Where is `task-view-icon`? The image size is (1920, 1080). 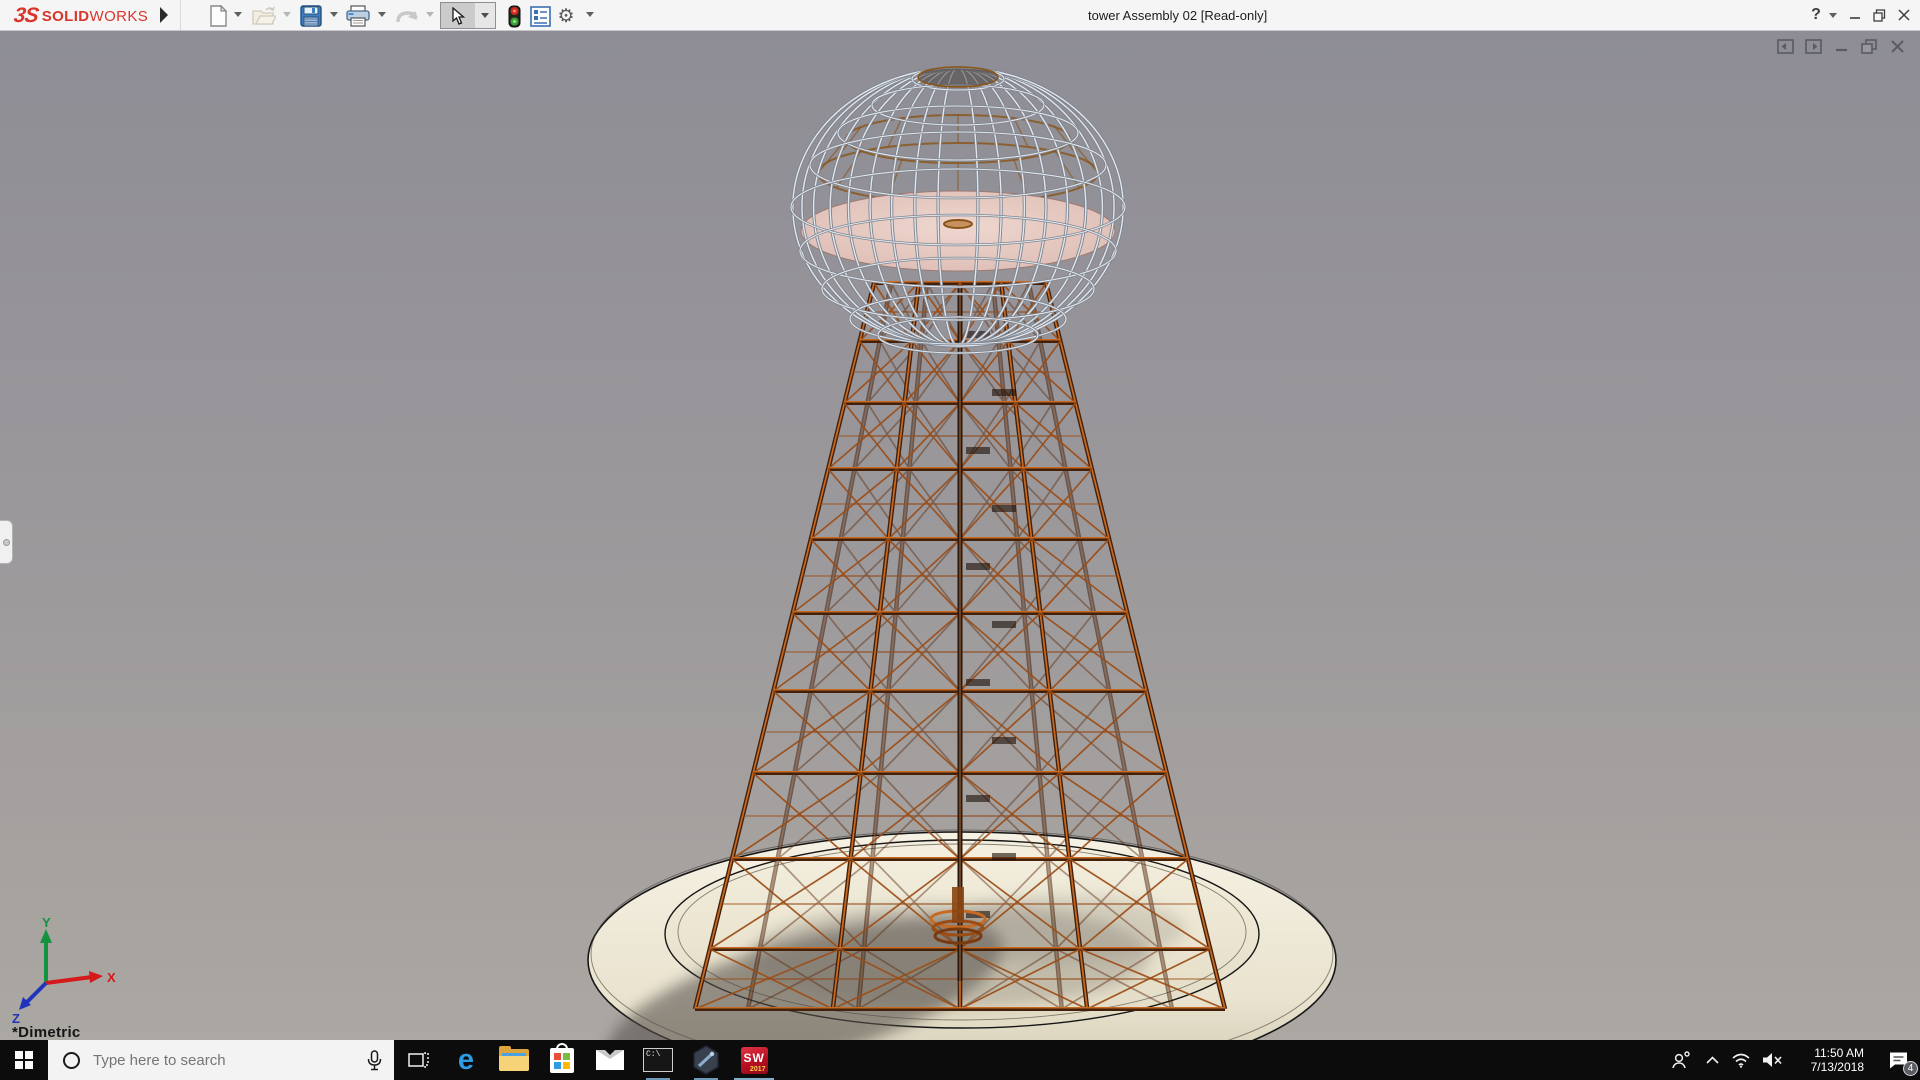 task-view-icon is located at coordinates (418, 1060).